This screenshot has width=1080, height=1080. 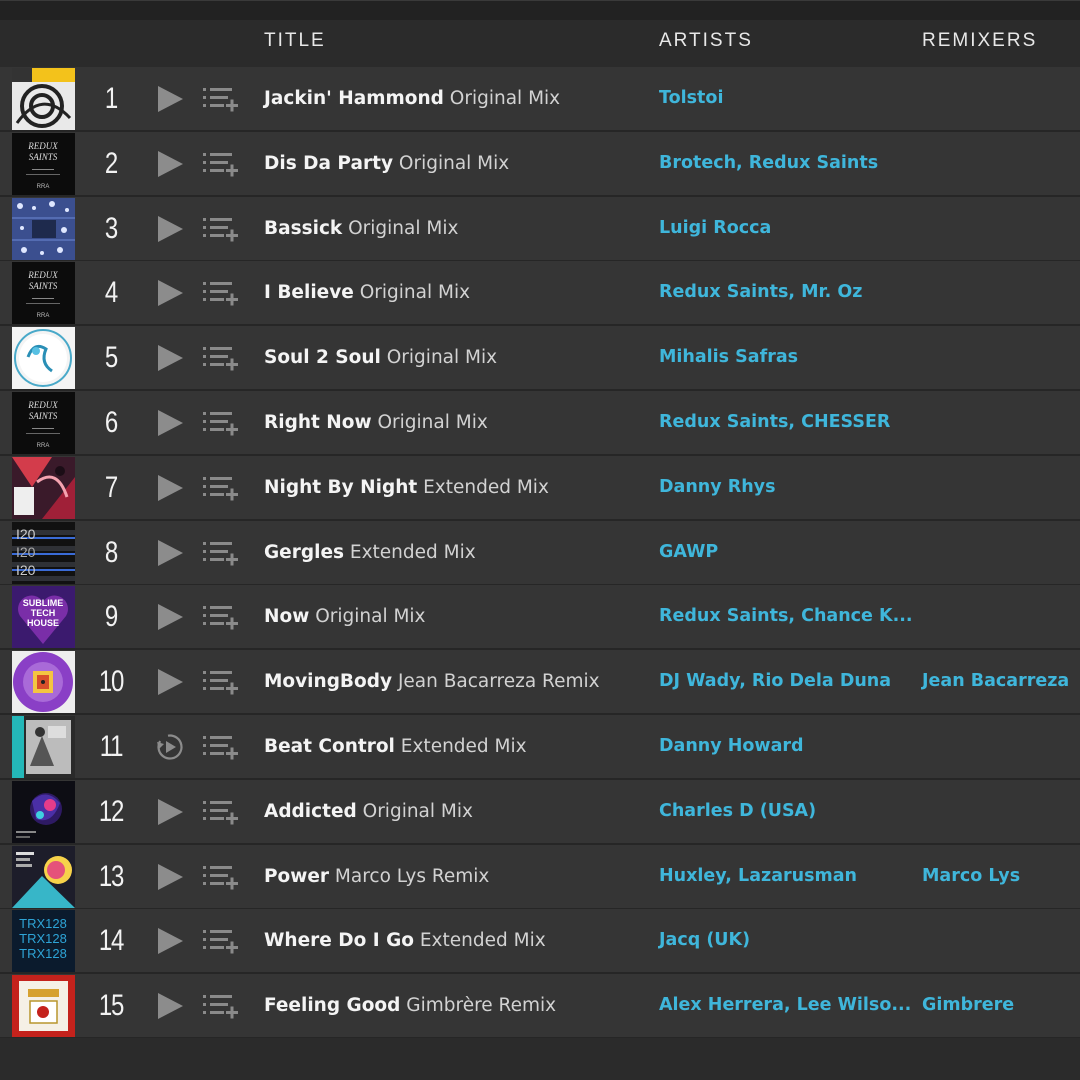 What do you see at coordinates (995, 681) in the screenshot?
I see `track-remixers: Jean Bacarreza` at bounding box center [995, 681].